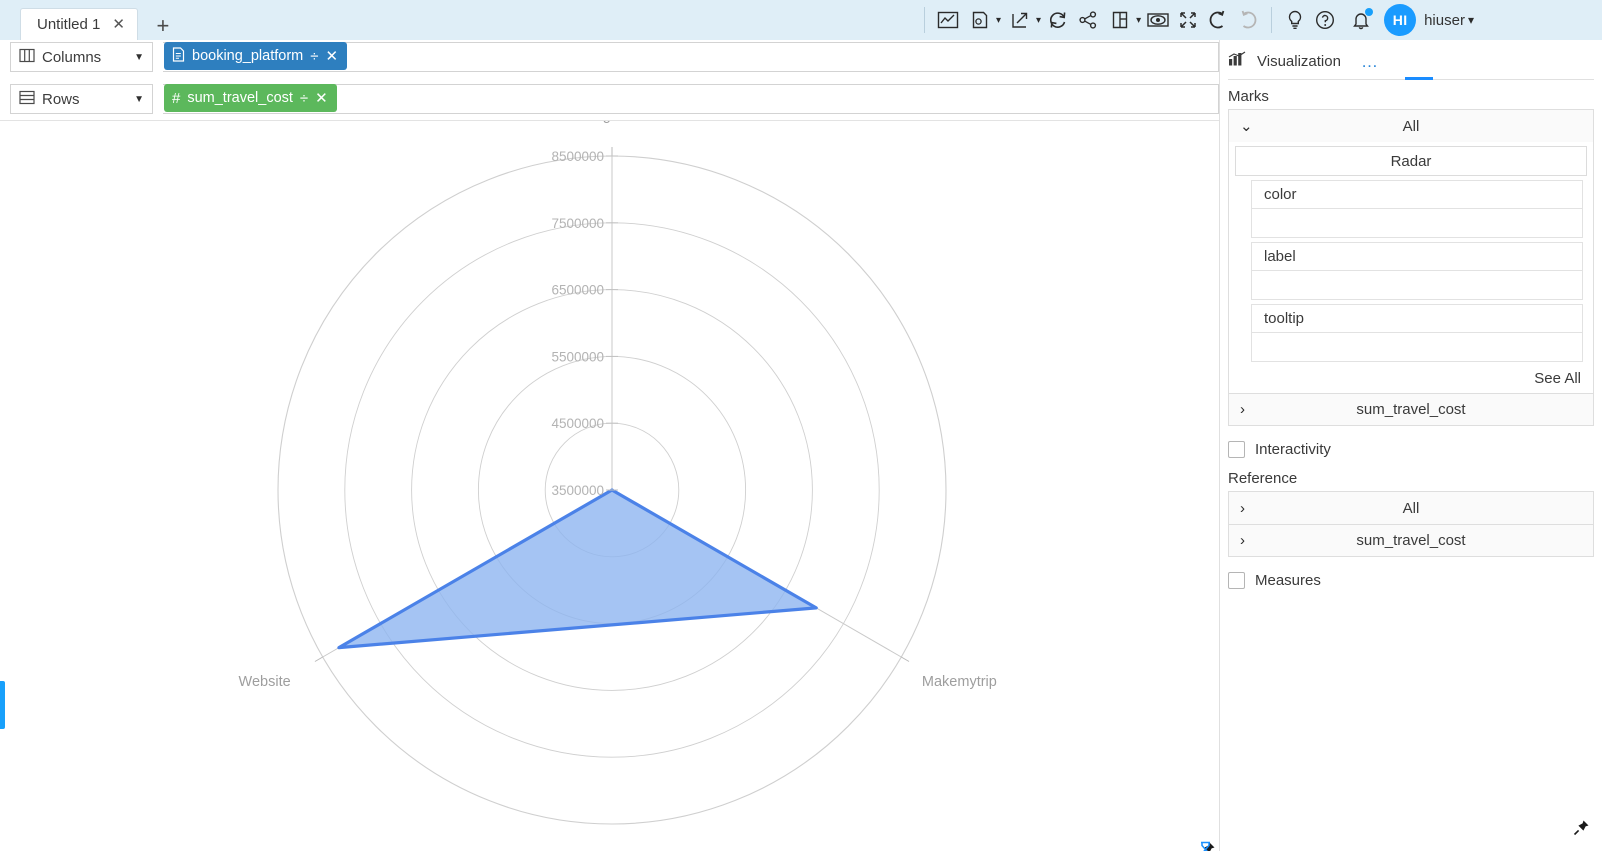 Image resolution: width=1602 pixels, height=851 pixels. What do you see at coordinates (69, 24) in the screenshot?
I see `workbook-tab-label: Untitled 1` at bounding box center [69, 24].